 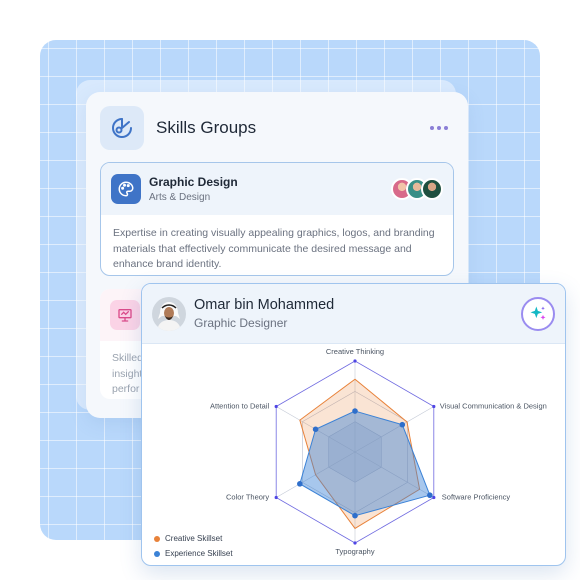 What do you see at coordinates (277, 128) in the screenshot?
I see `skills-groups-header: Skills Groups` at bounding box center [277, 128].